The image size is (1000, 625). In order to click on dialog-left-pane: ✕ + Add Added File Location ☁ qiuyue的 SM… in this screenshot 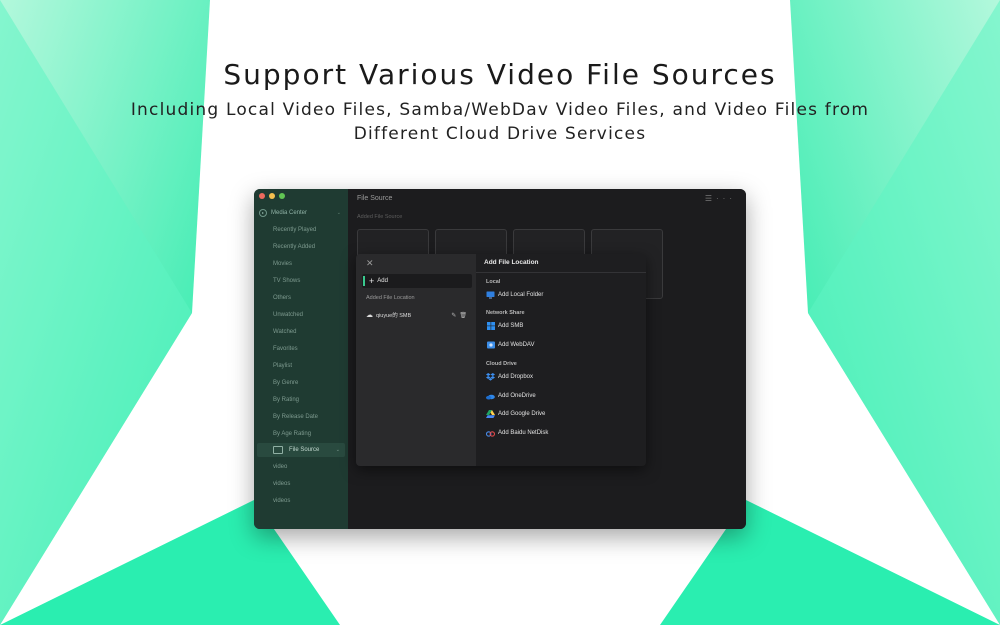, I will do `click(416, 360)`.